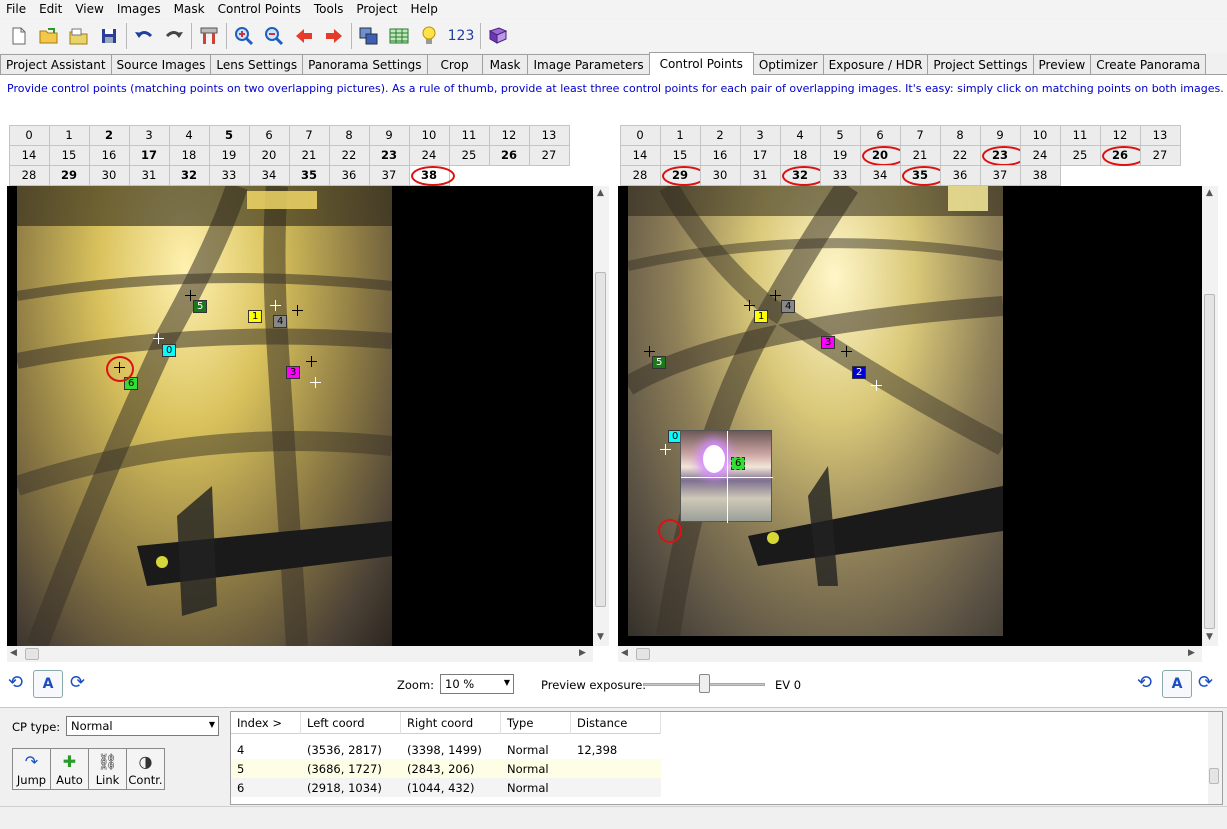 The image size is (1227, 829). I want to click on left-image-number-15: 15, so click(69, 155).